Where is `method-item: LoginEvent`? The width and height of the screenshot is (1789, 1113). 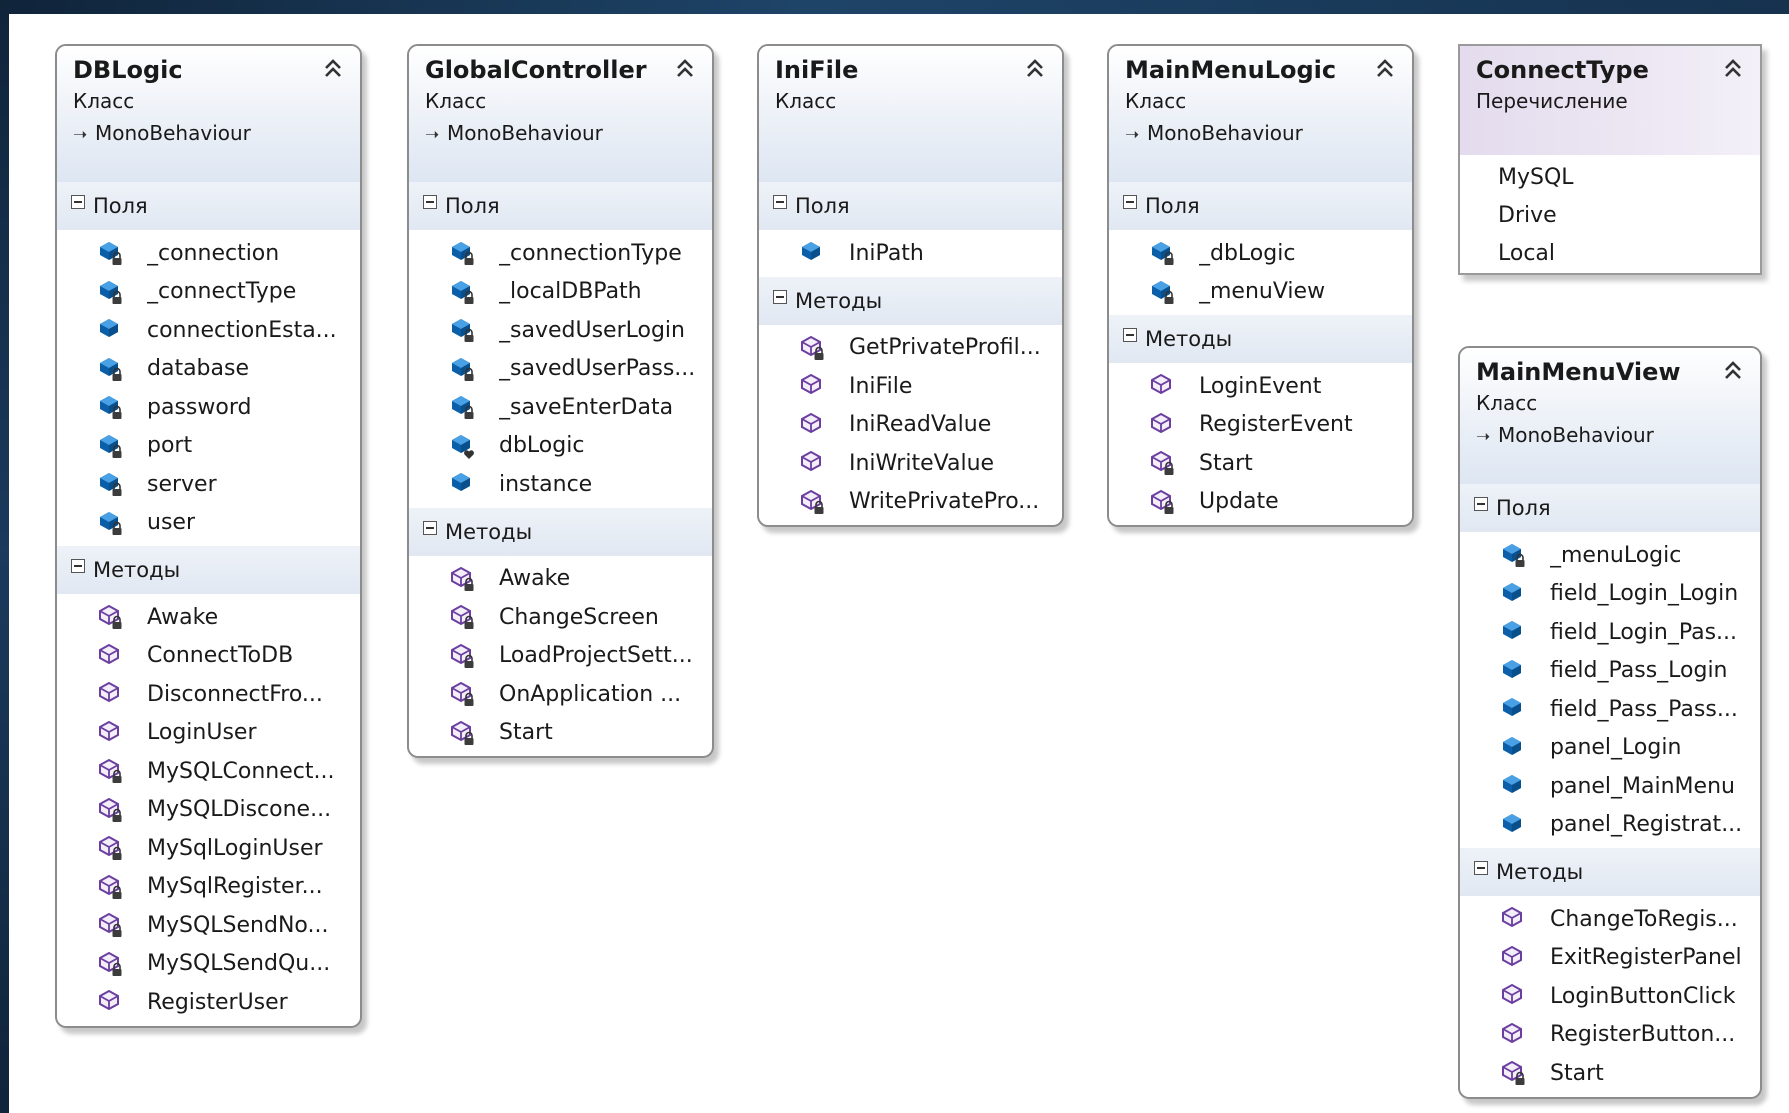
method-item: LoginEvent is located at coordinates (1260, 386).